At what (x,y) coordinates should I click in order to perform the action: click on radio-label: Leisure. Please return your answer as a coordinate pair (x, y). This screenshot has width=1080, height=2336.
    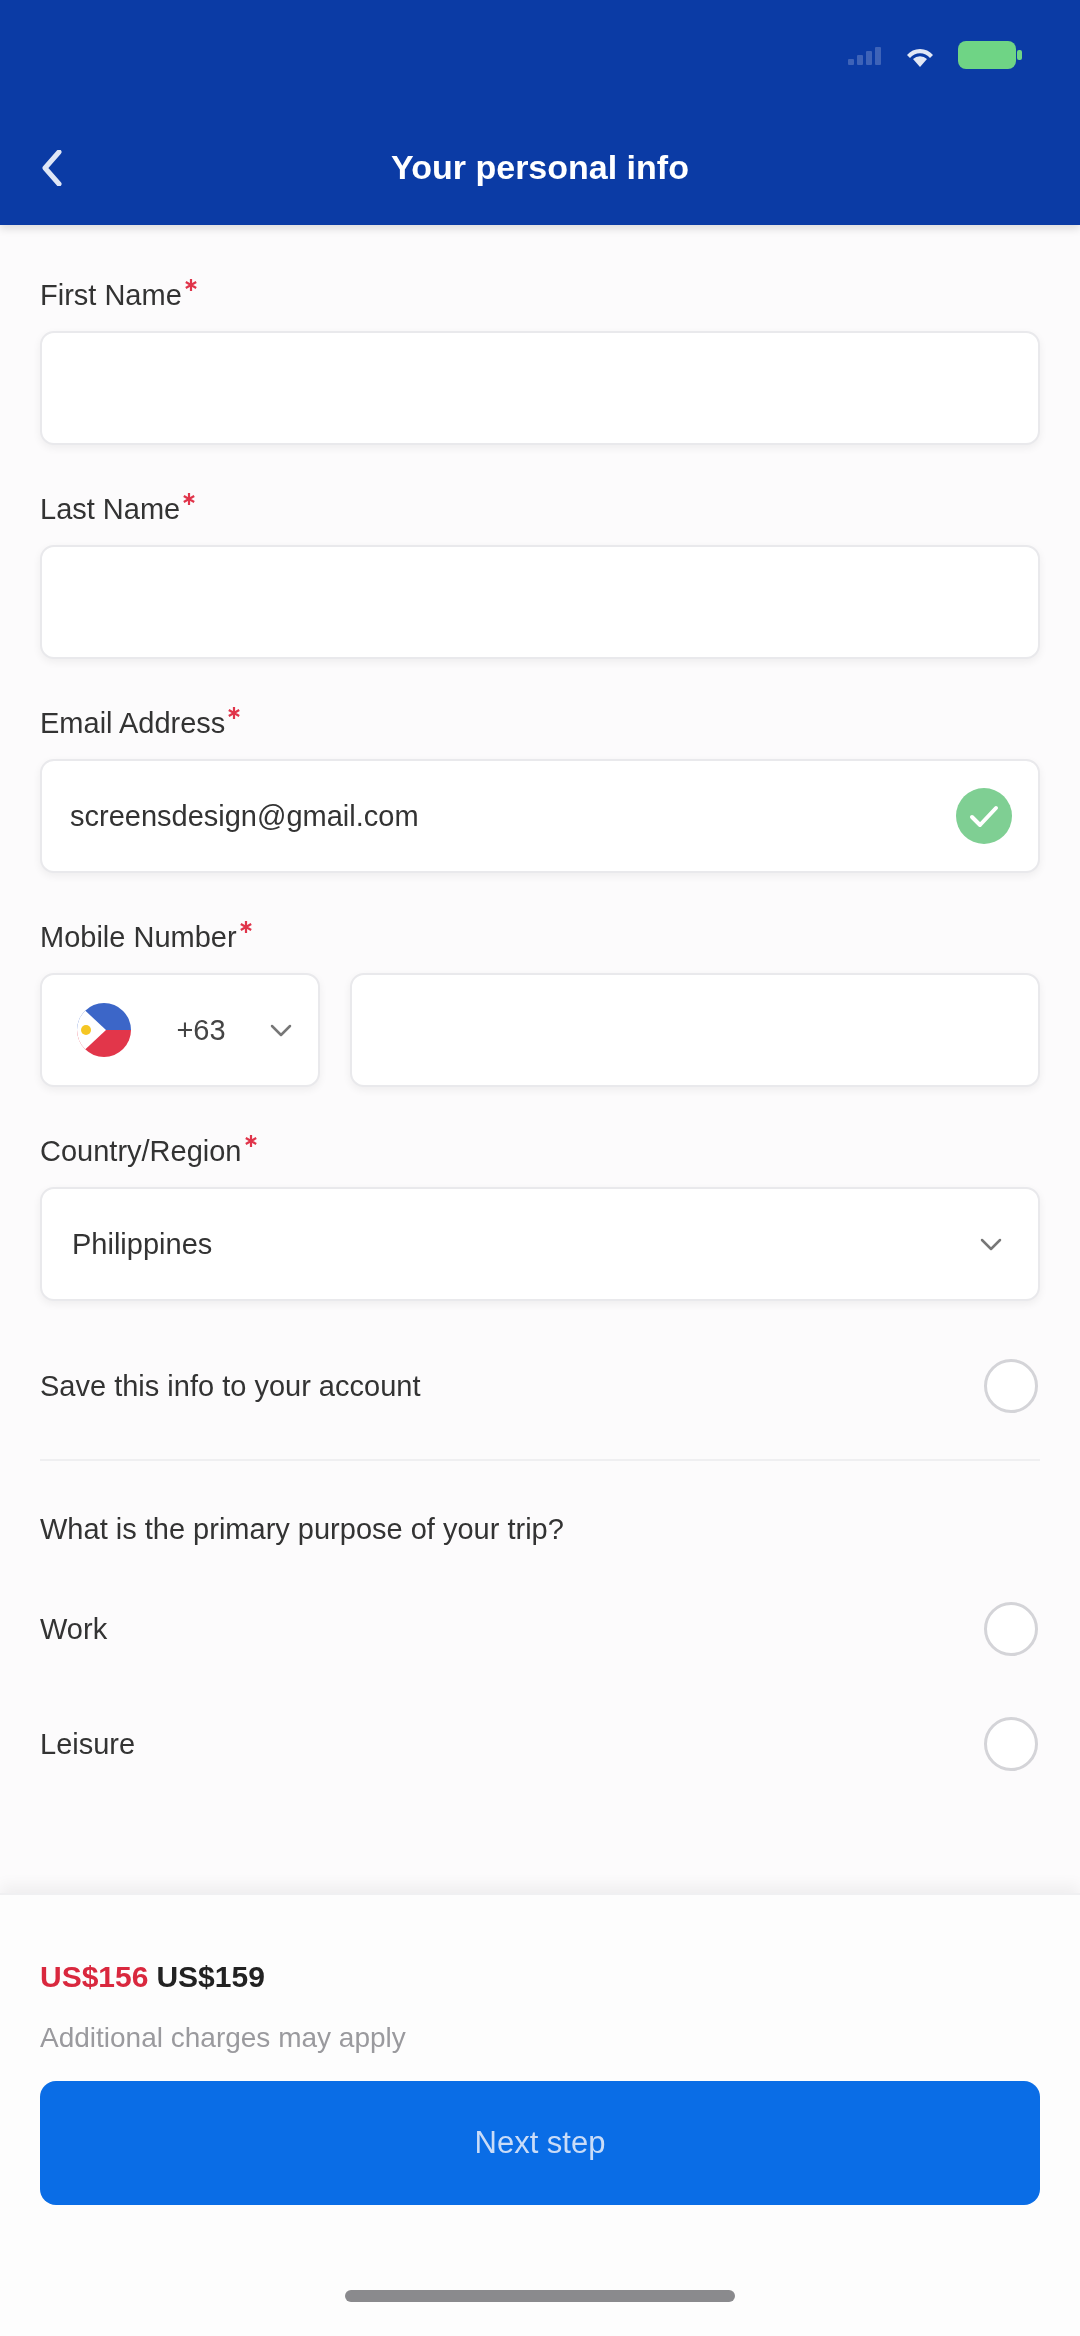
    Looking at the image, I should click on (88, 1744).